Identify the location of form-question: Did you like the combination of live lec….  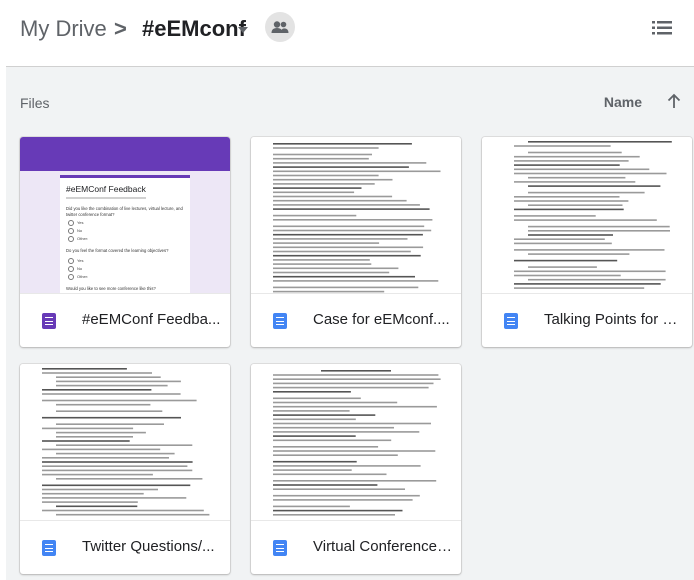
(124, 211).